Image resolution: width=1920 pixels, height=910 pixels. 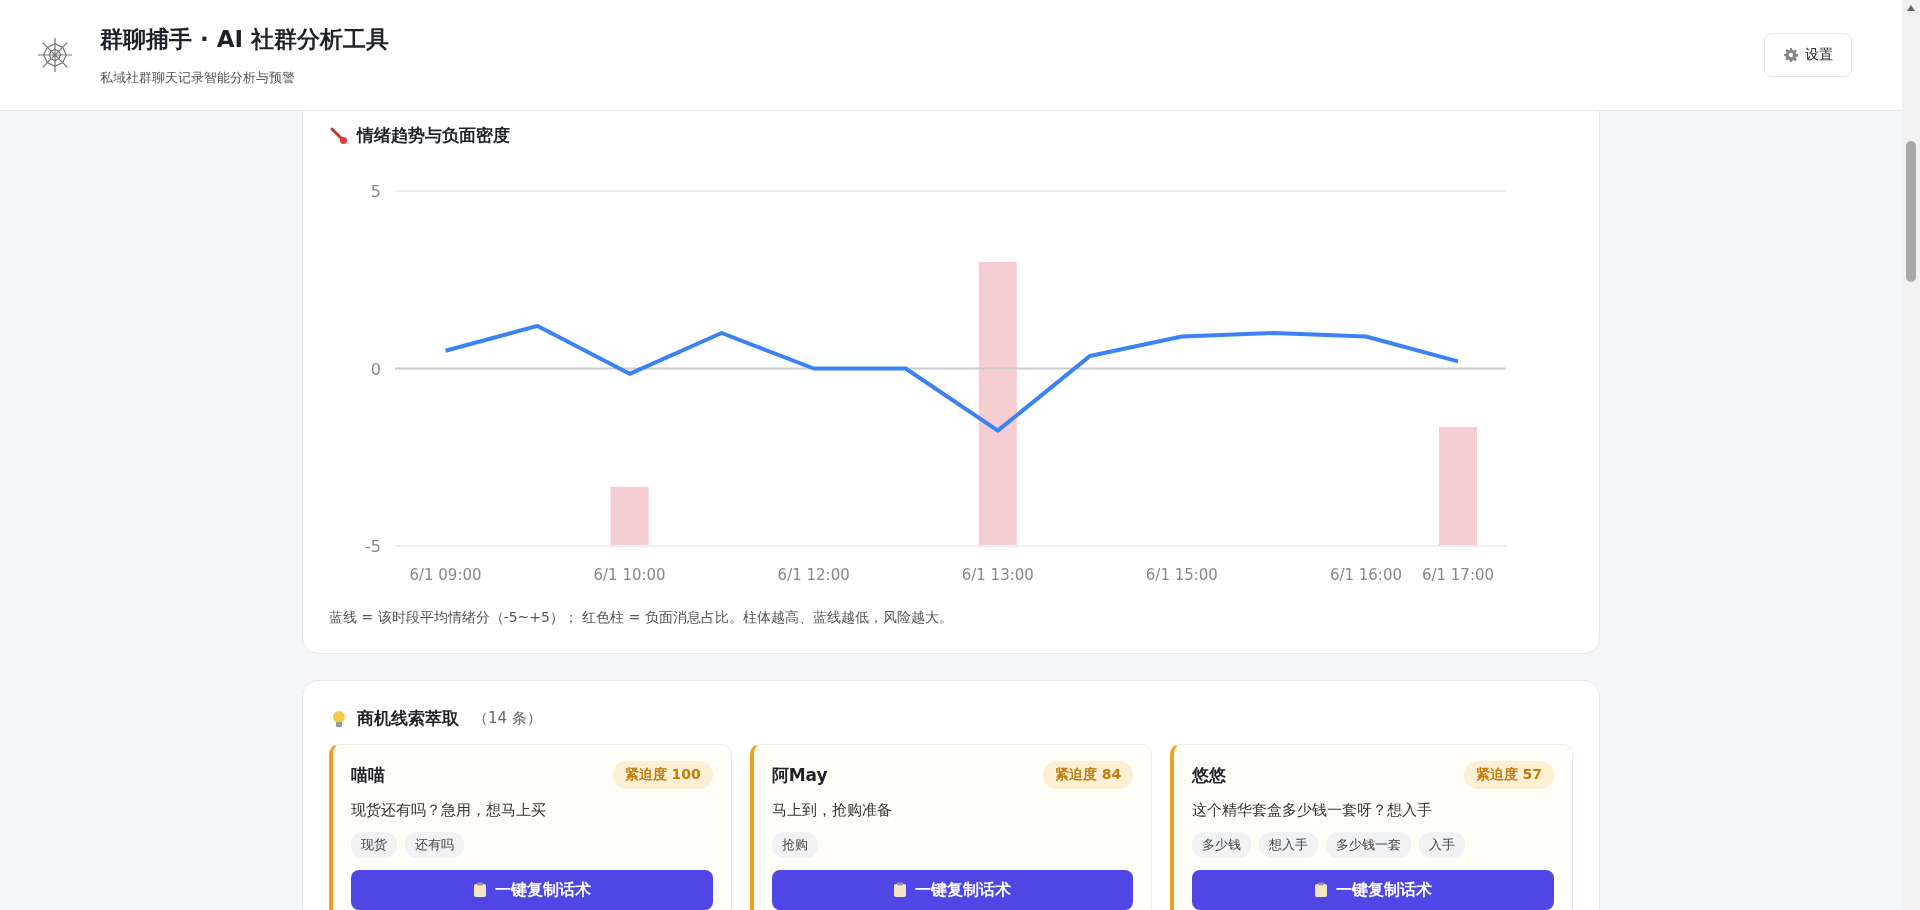 I want to click on keyword-tag: 多少钱一套, so click(x=1369, y=845).